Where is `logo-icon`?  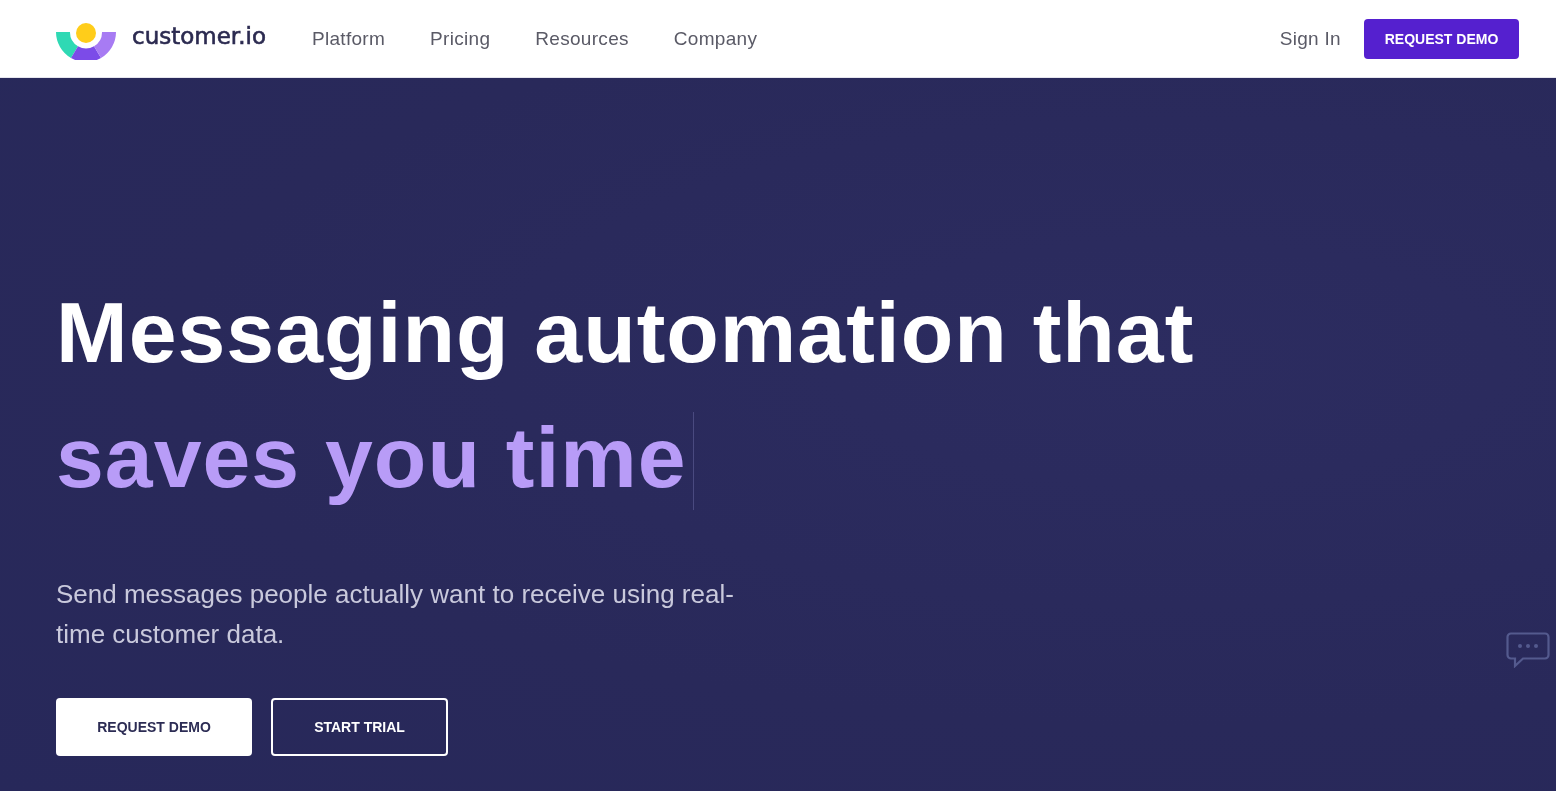 logo-icon is located at coordinates (86, 40).